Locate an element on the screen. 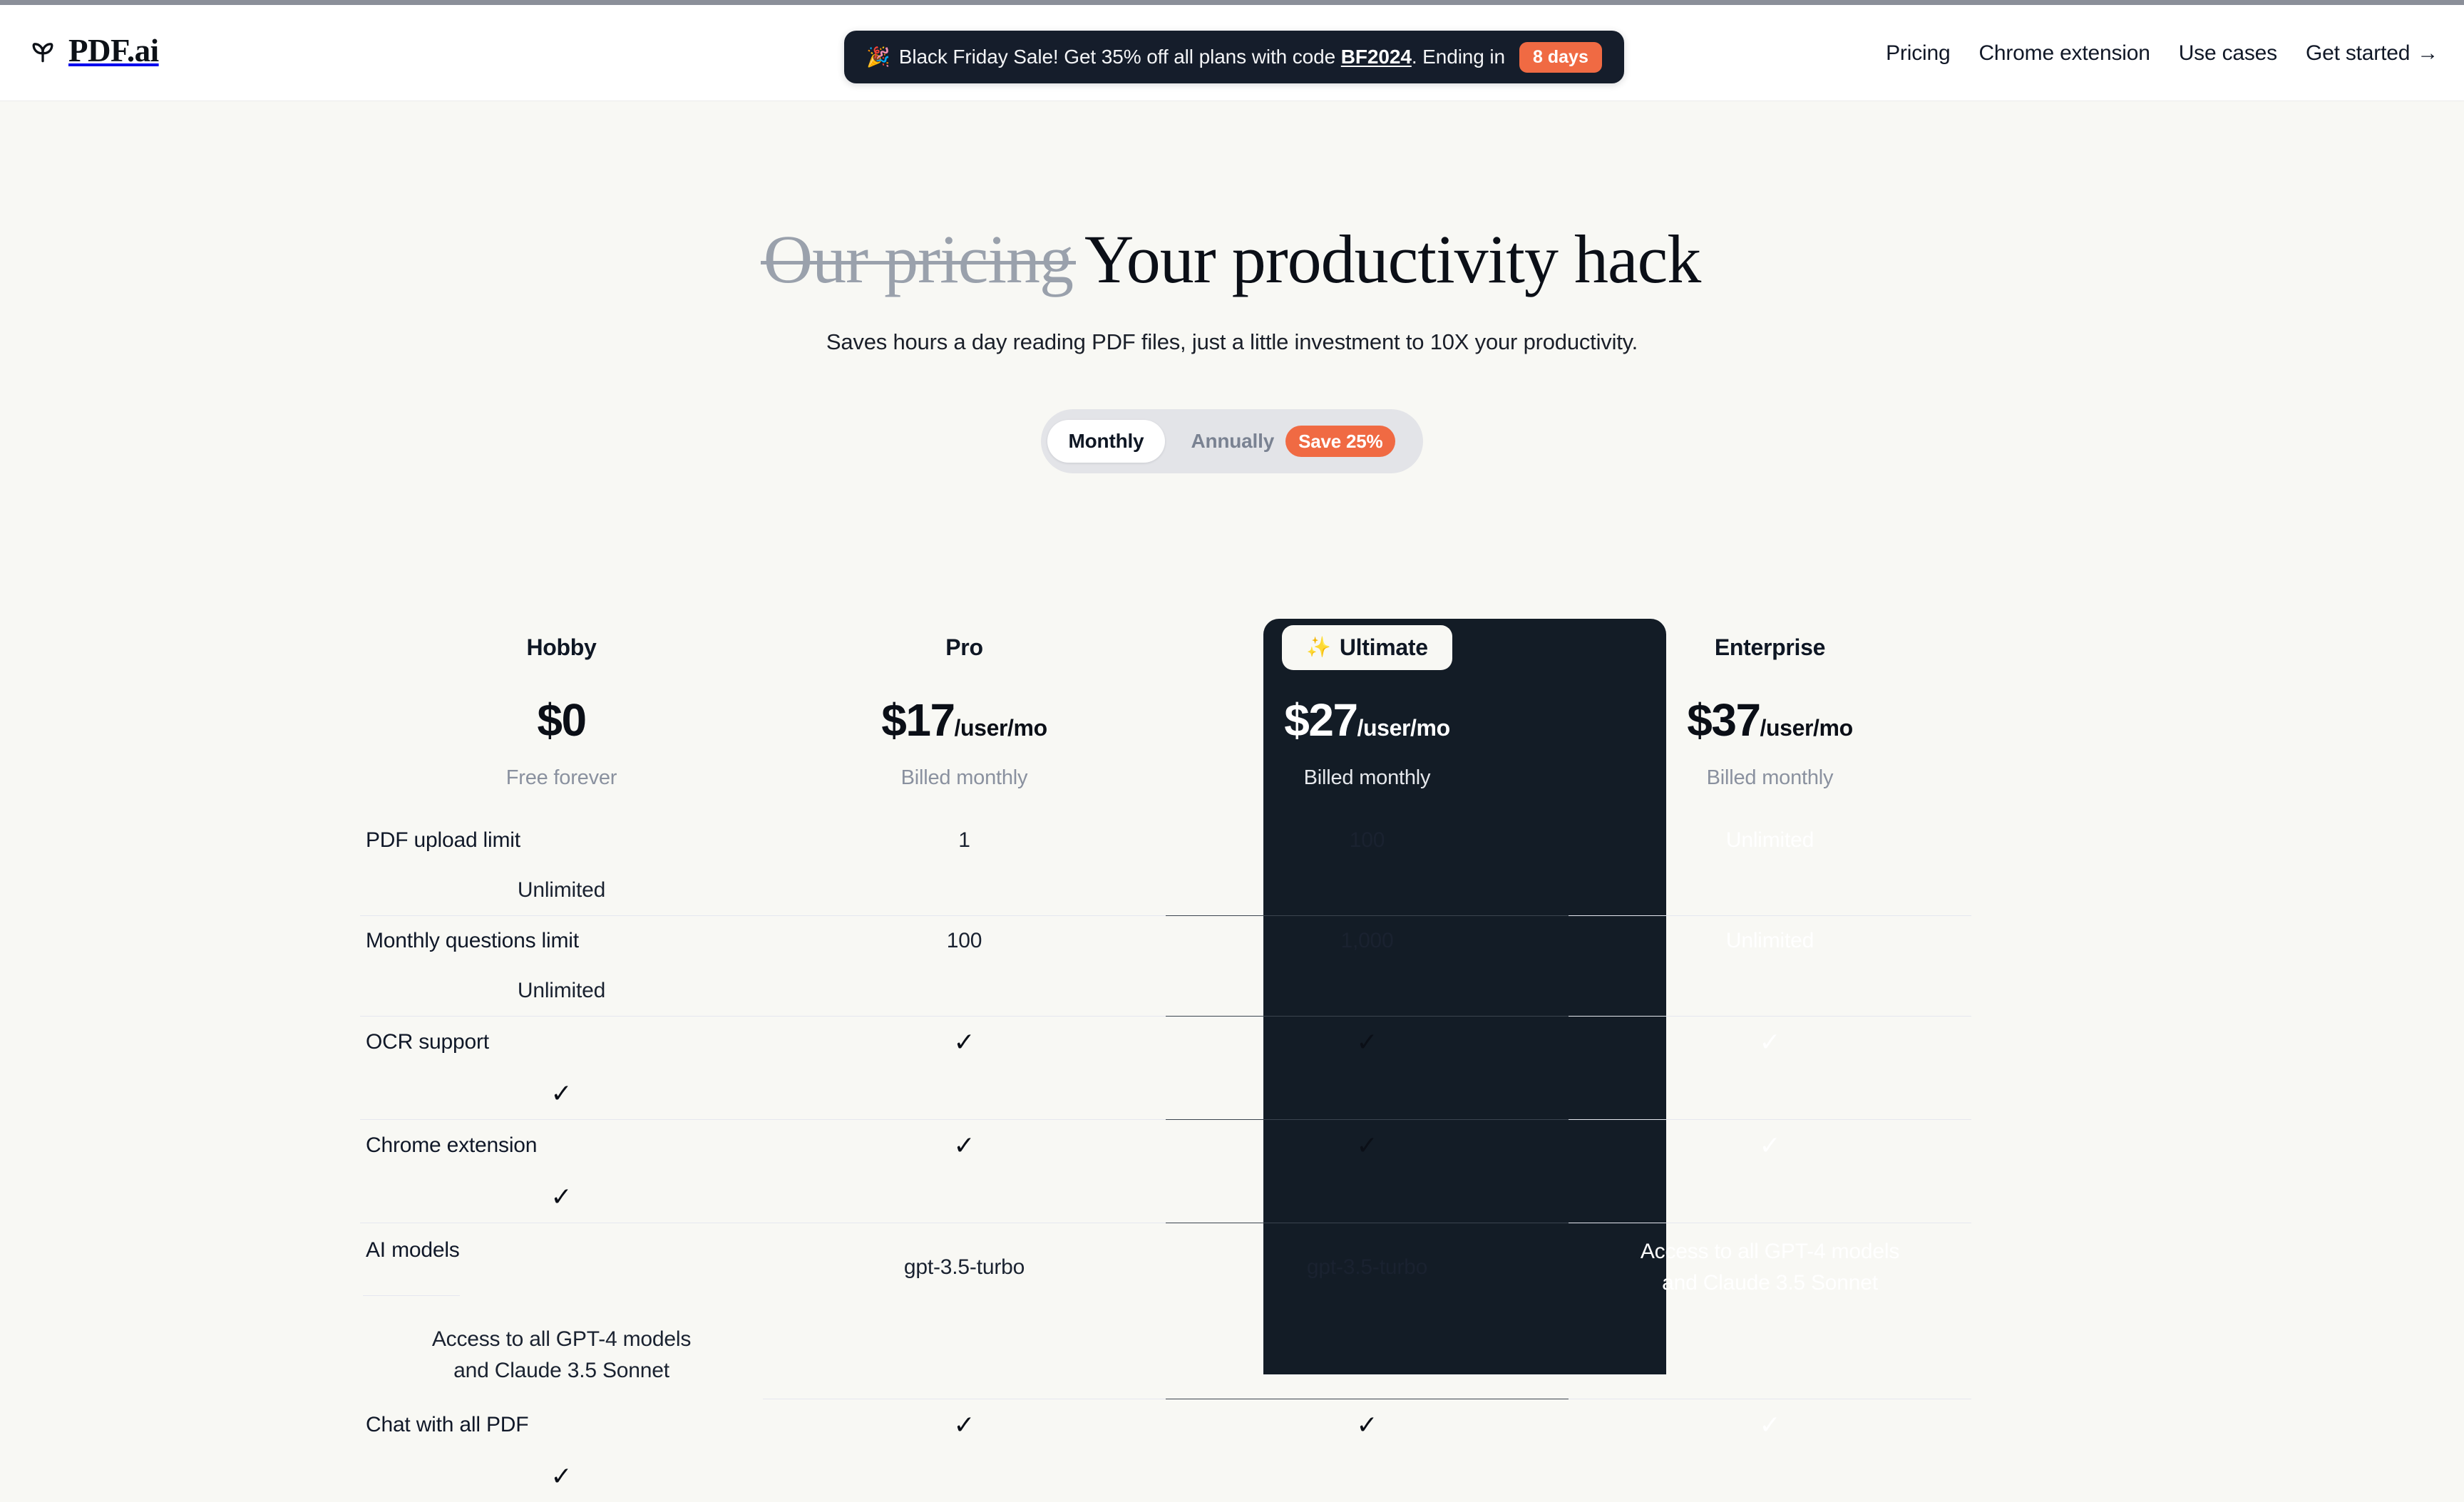 This screenshot has height=1502, width=2464. nav-link-chrome-extension: Chrome extension is located at coordinates (2064, 53).